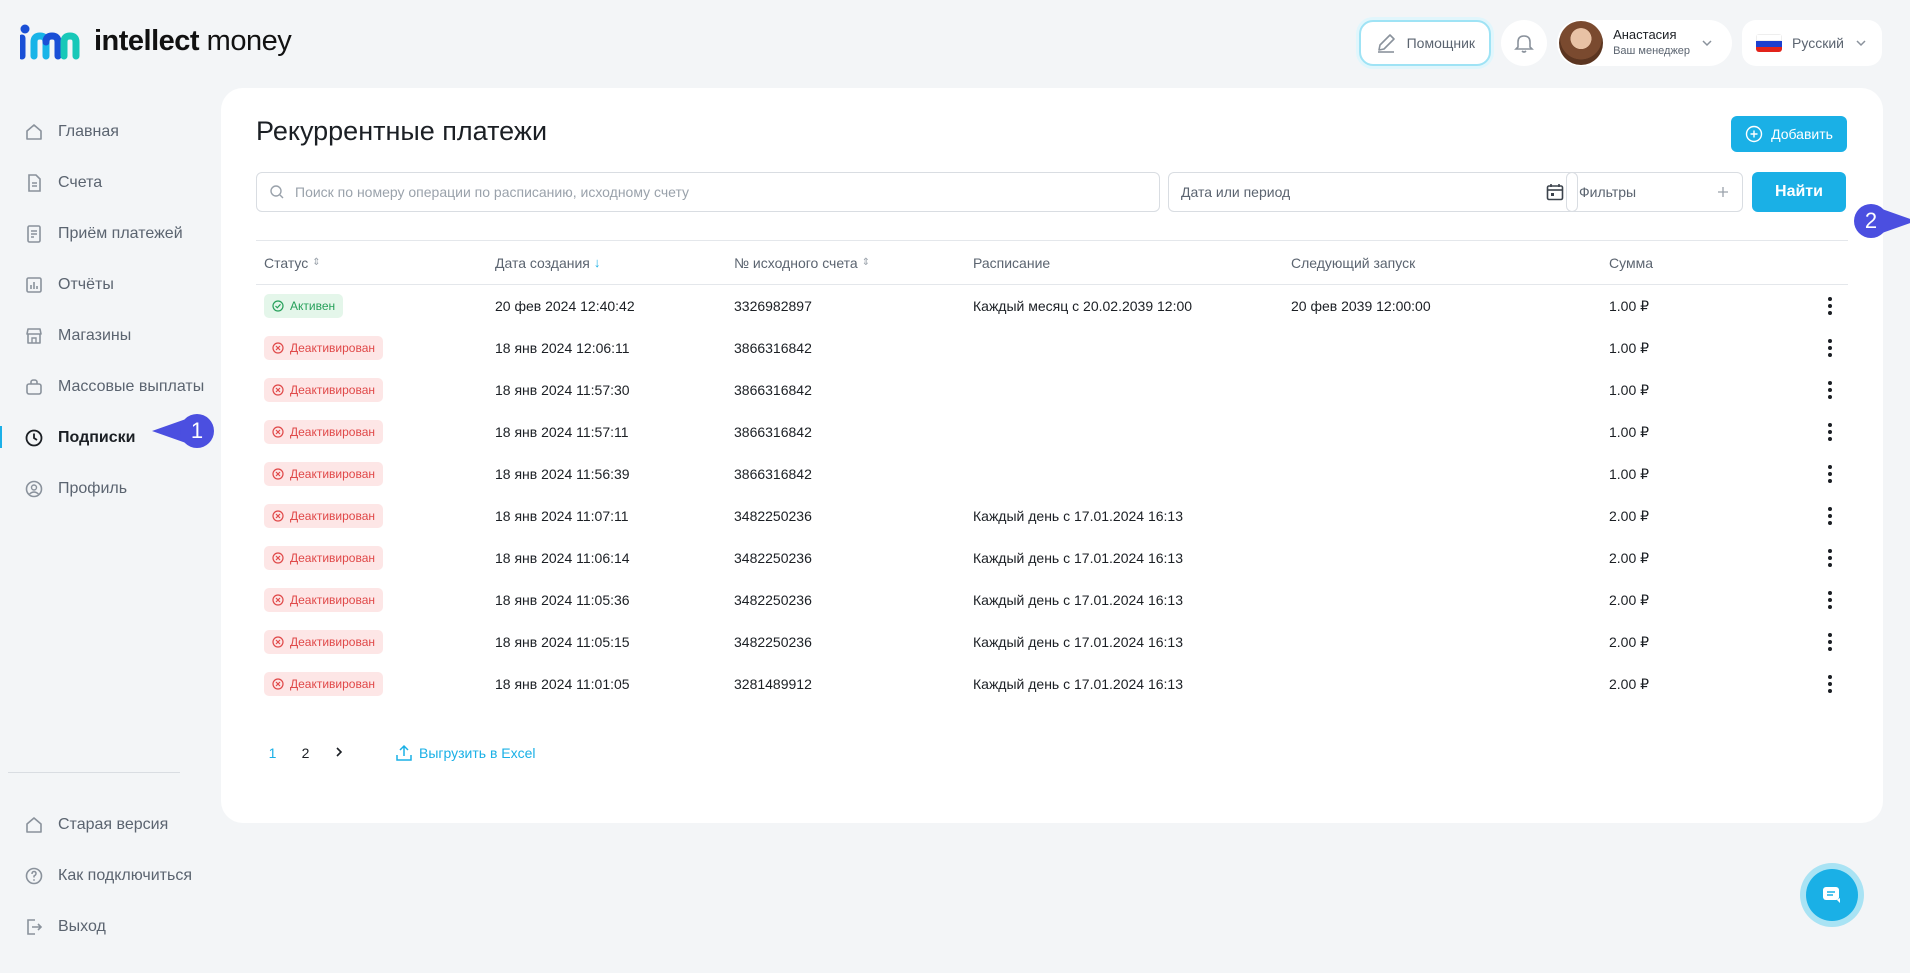 The height and width of the screenshot is (973, 1910). I want to click on page-2-link: 2, so click(305, 753).